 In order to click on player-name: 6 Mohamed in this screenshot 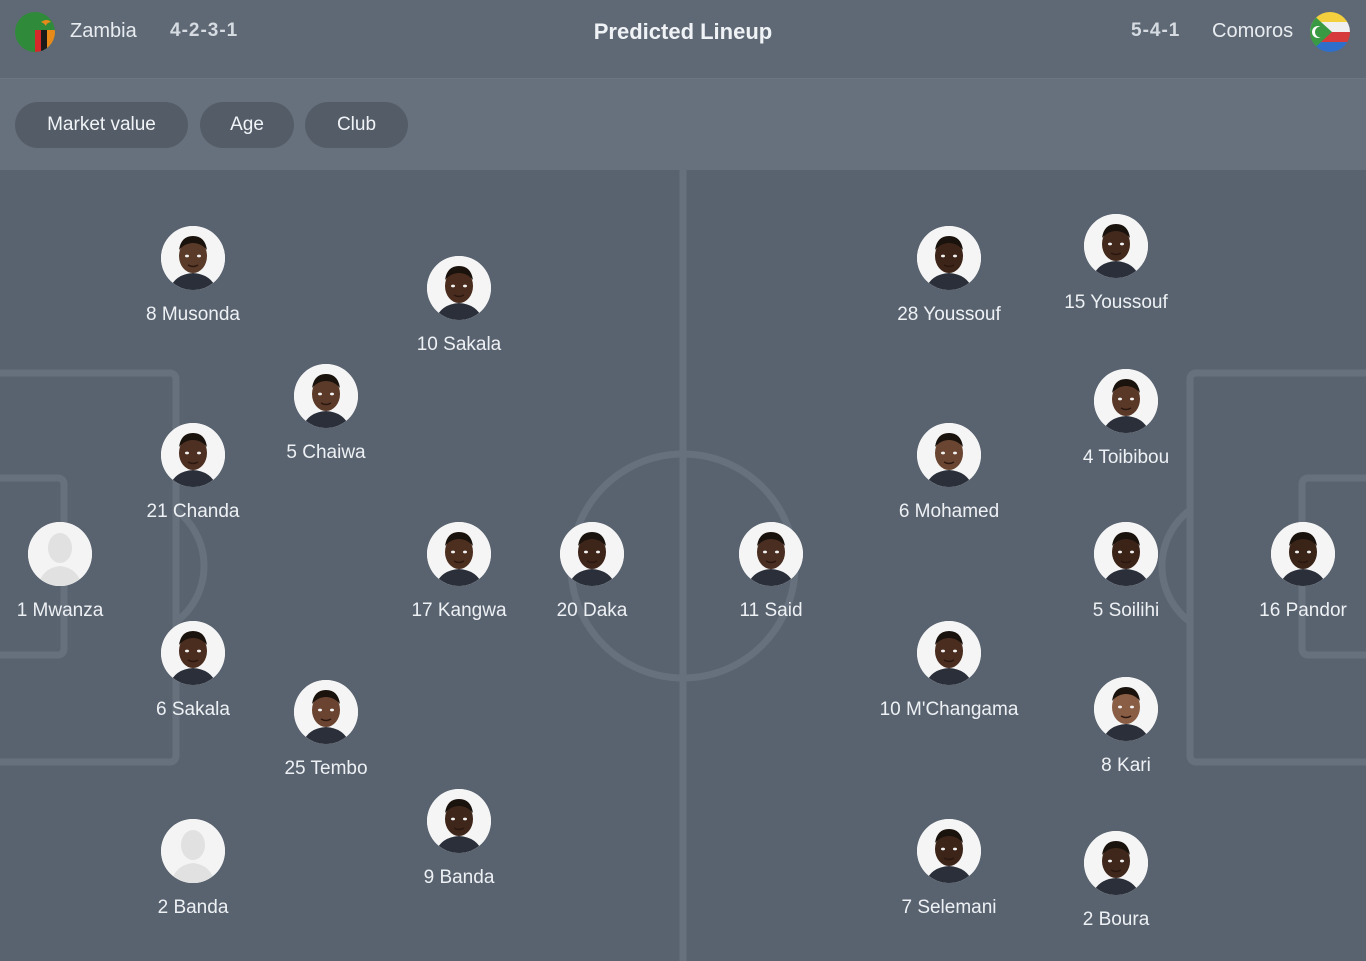, I will do `click(949, 511)`.